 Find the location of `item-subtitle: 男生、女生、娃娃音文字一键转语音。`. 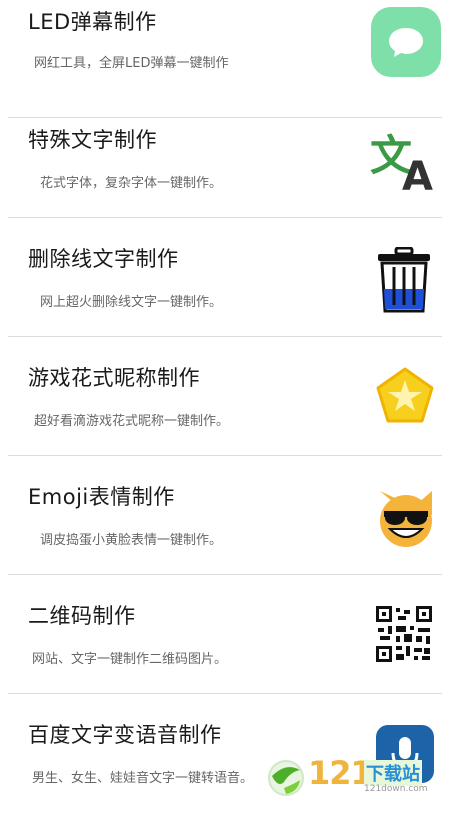

item-subtitle: 男生、女生、娃娃音文字一键转语音。 is located at coordinates (143, 778).